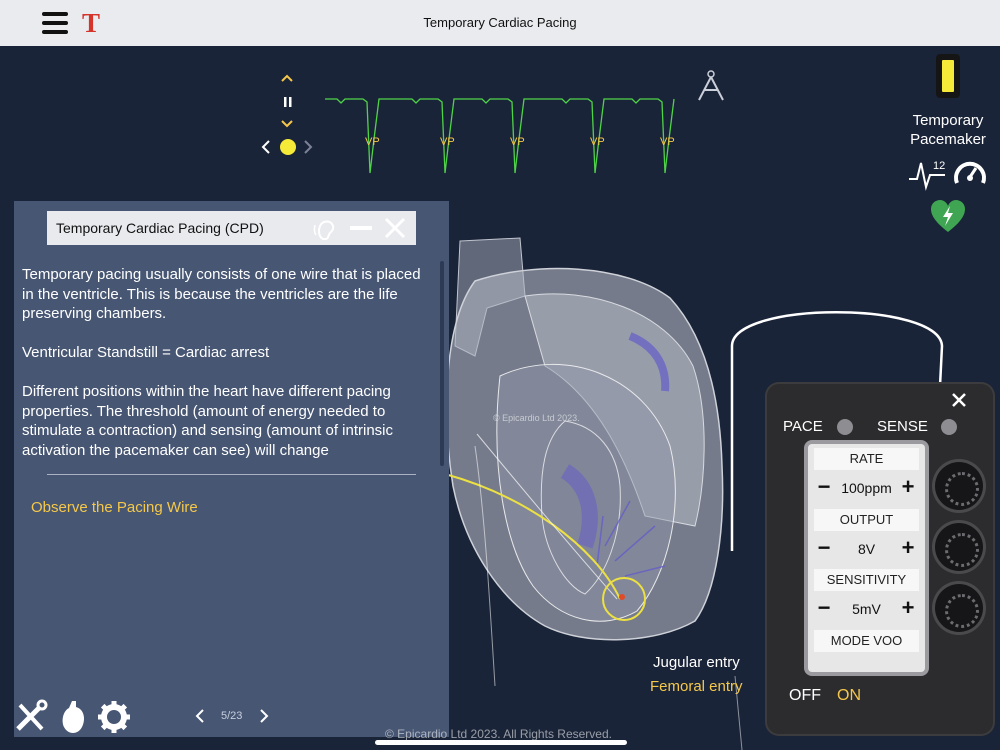  What do you see at coordinates (959, 486) in the screenshot?
I see `rate-knob` at bounding box center [959, 486].